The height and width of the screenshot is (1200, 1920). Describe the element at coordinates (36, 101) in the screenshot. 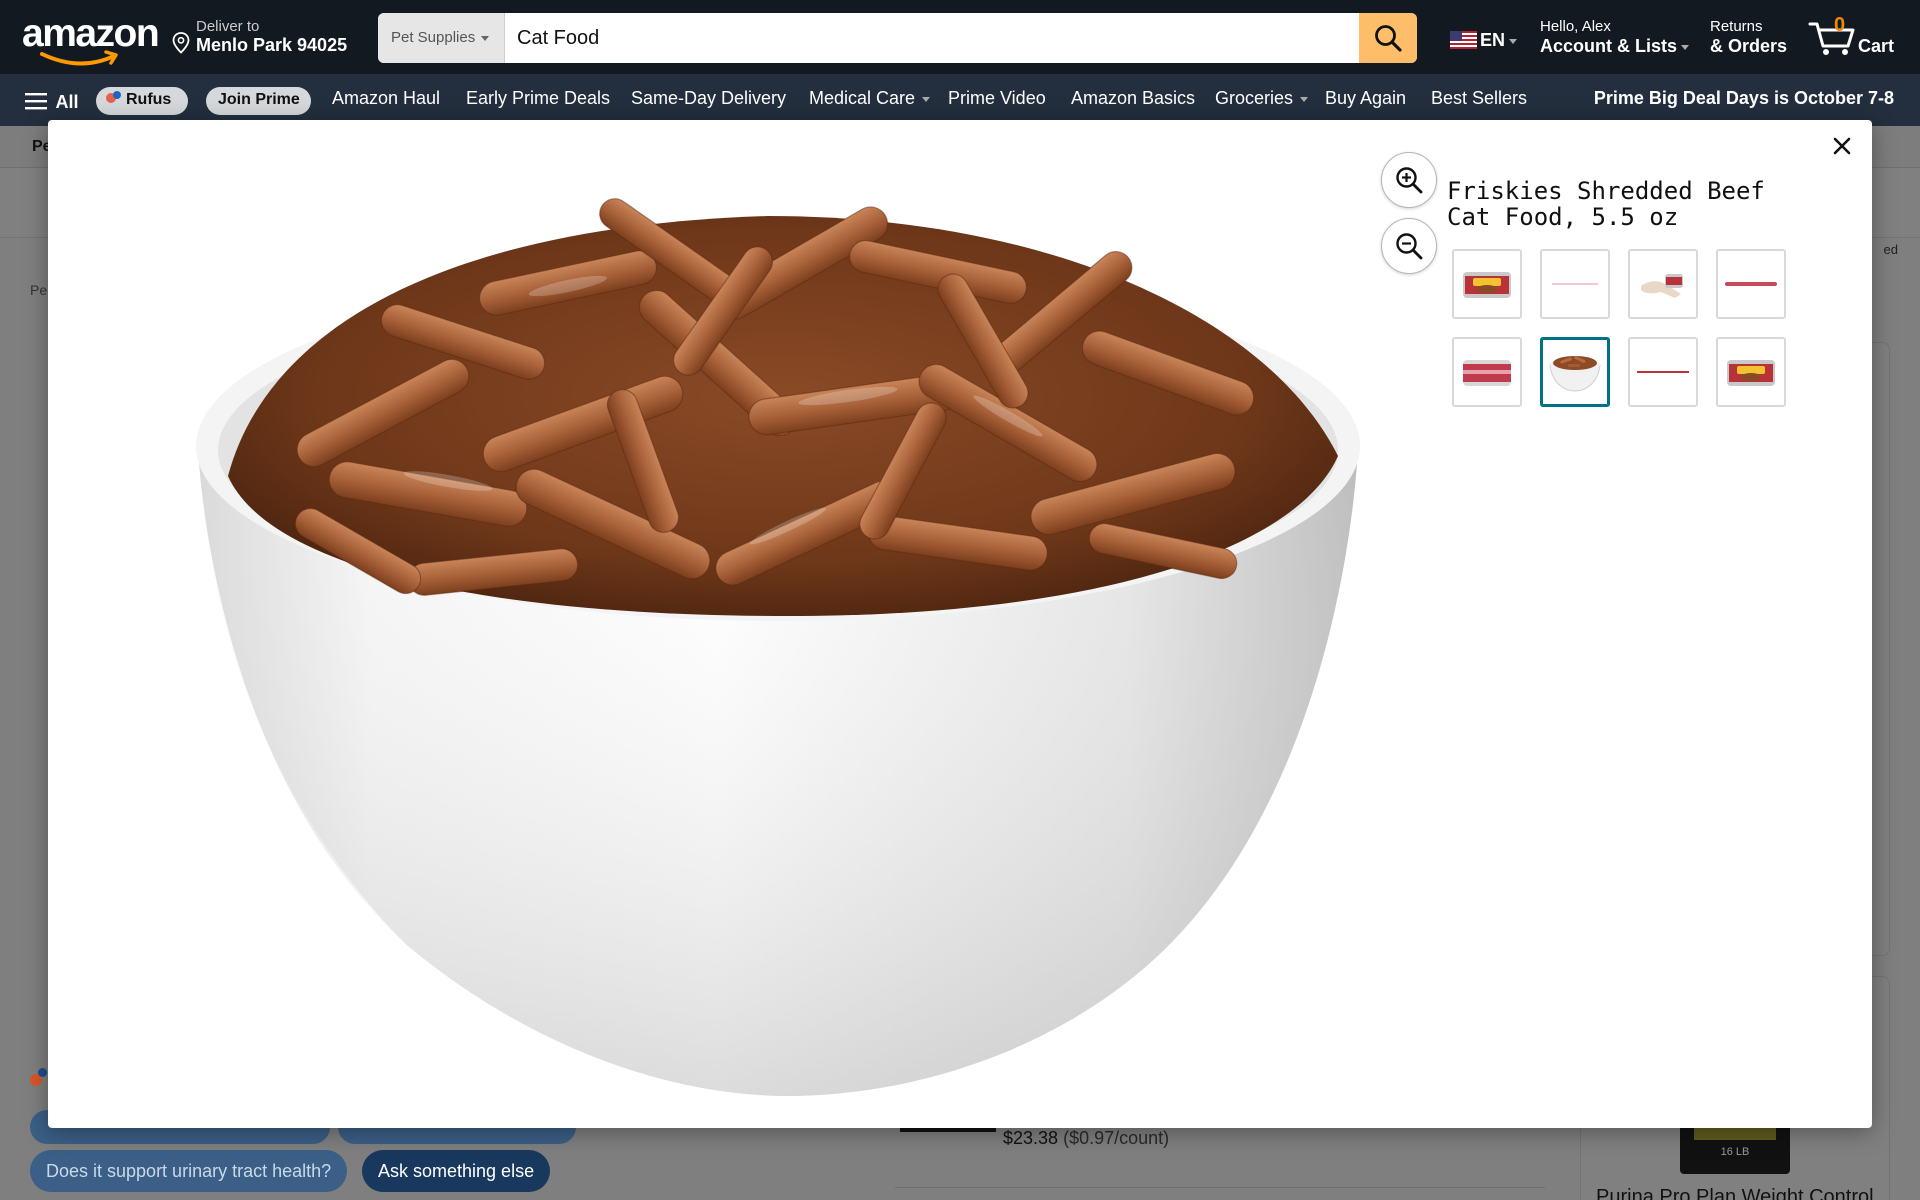

I see `hamburger-icon` at that location.